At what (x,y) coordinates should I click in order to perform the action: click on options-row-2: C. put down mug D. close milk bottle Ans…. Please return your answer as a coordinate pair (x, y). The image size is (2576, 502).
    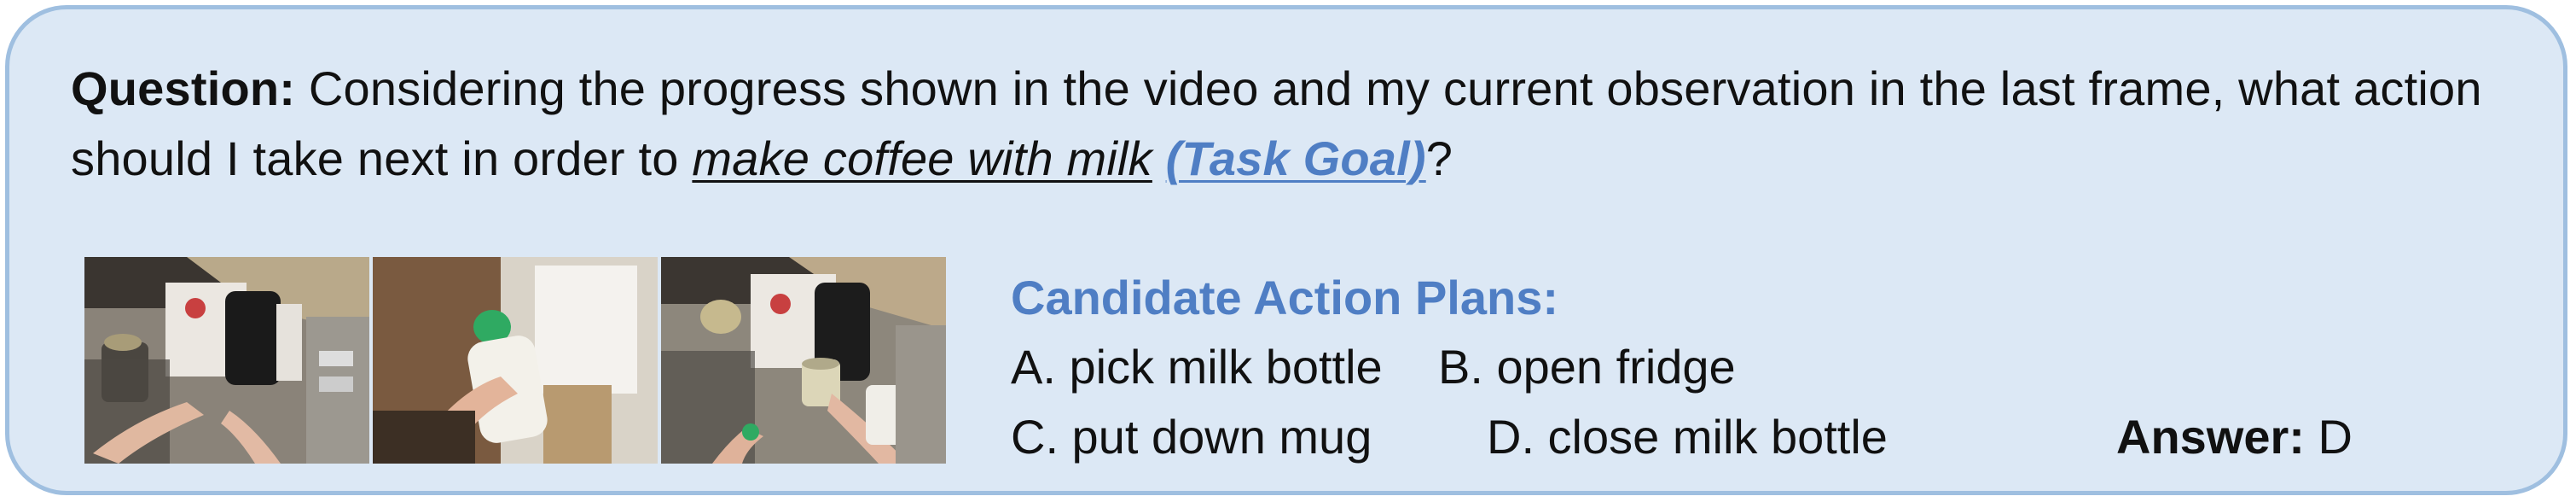
    Looking at the image, I should click on (1757, 437).